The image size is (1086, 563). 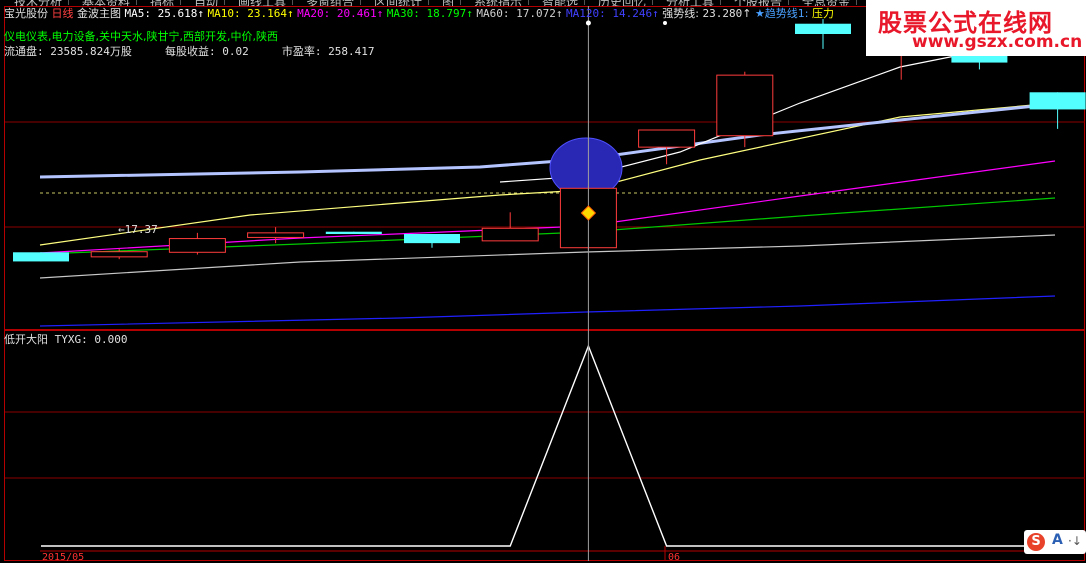 What do you see at coordinates (206, 51) in the screenshot?
I see `eps: 每股收益: 0.02` at bounding box center [206, 51].